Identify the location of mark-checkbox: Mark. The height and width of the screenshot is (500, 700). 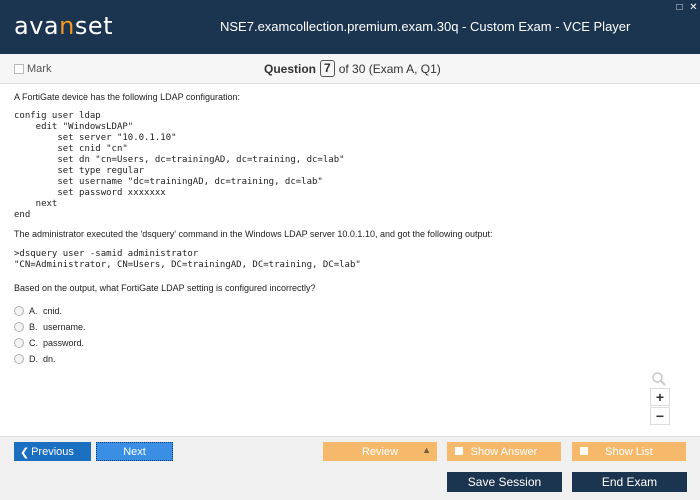
(32, 69).